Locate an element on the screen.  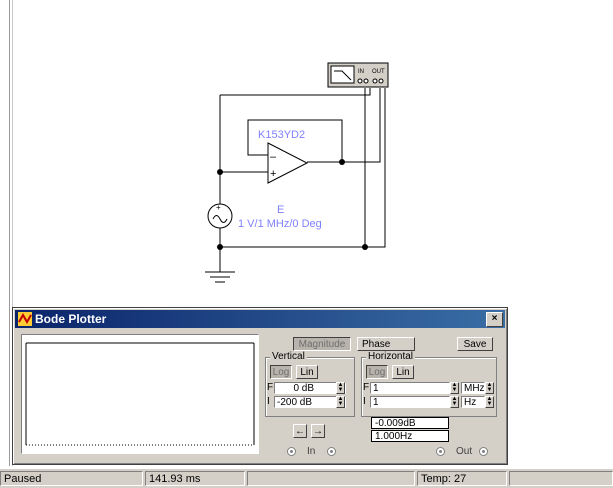
close-button: × is located at coordinates (494, 319).